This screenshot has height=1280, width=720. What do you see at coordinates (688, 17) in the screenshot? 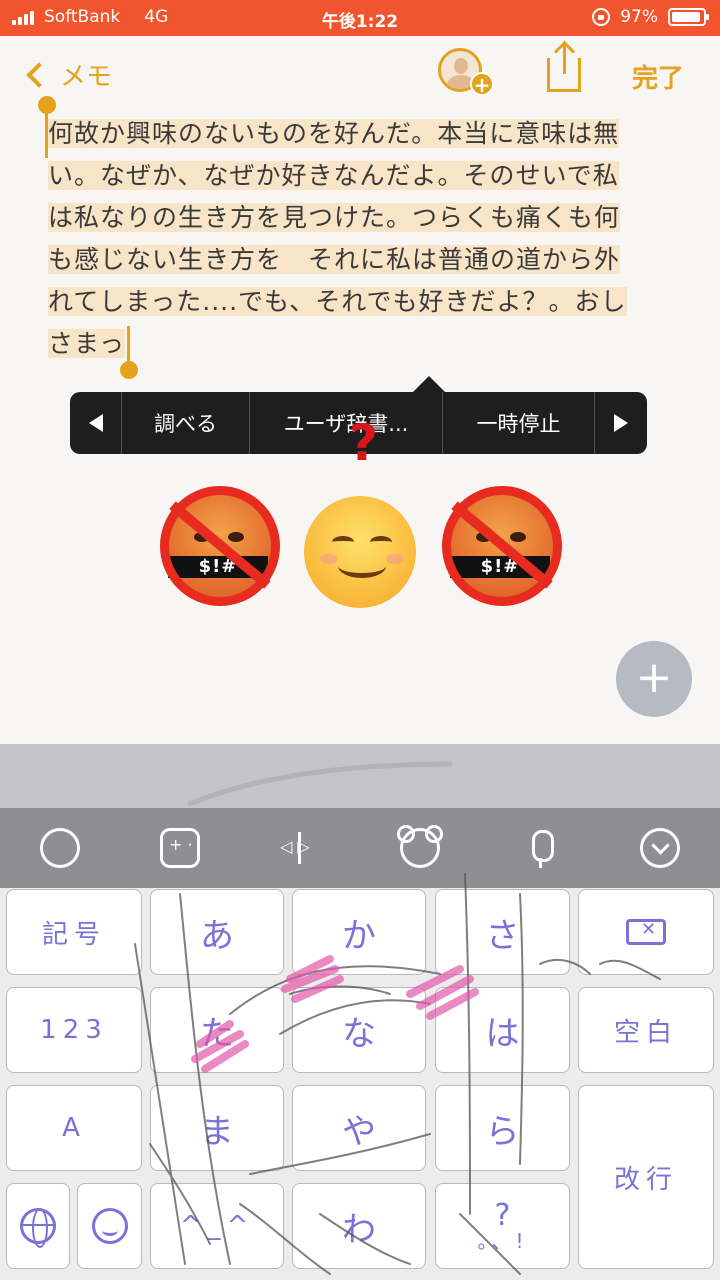
I see `battery-icon` at bounding box center [688, 17].